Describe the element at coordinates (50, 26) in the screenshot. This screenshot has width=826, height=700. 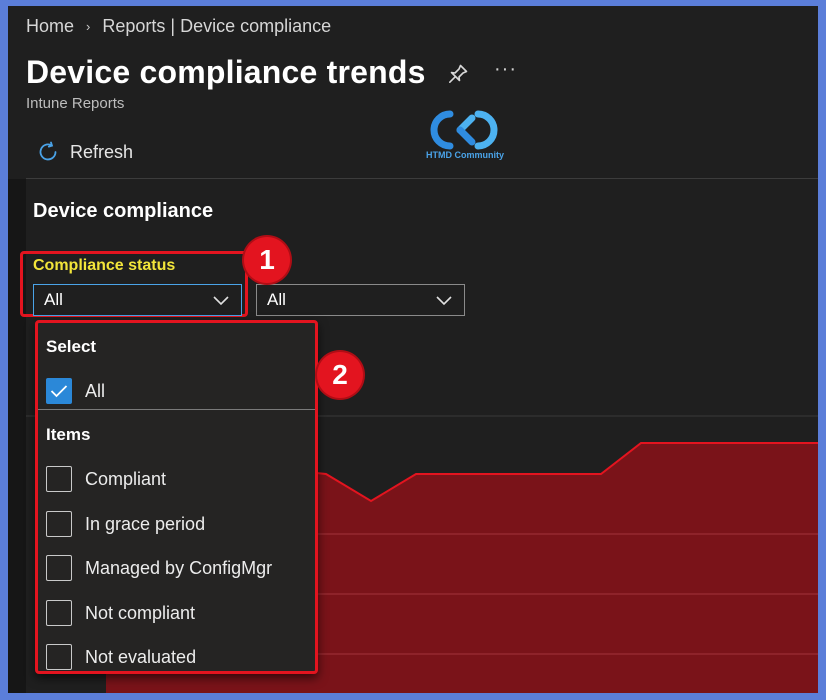
I see `breadcrumb-home: Home` at that location.